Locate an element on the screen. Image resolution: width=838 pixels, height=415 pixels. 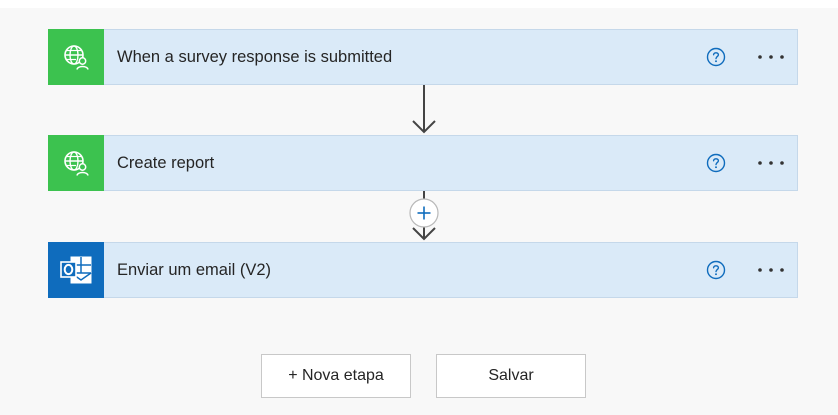
step-card-create-report: Create report is located at coordinates (423, 162).